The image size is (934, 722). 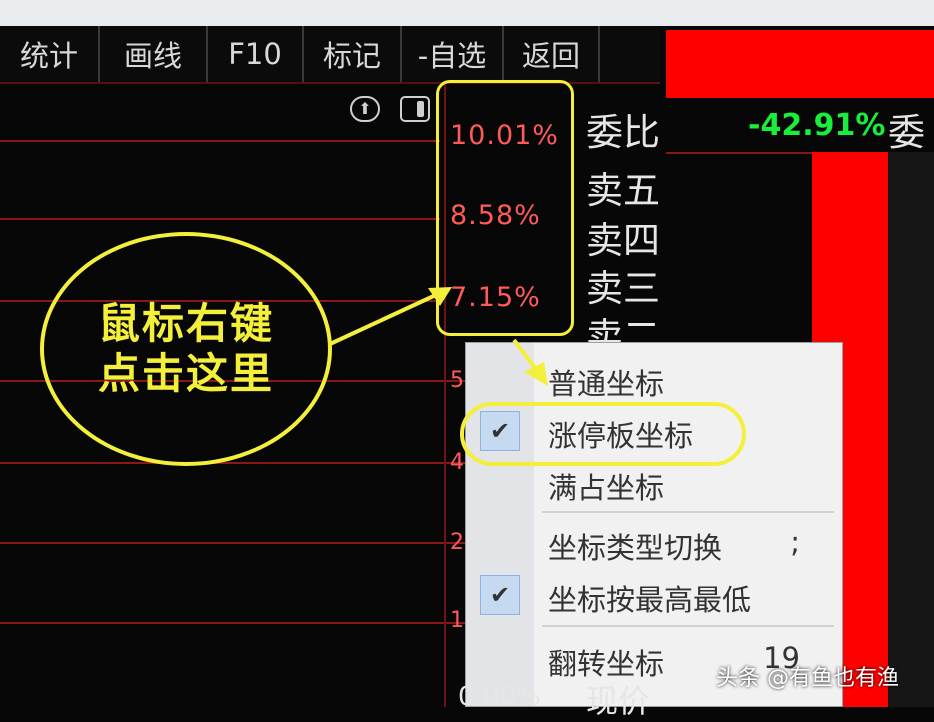 What do you see at coordinates (807, 678) in the screenshot?
I see `watermark: 头条 @有鱼也有渔` at bounding box center [807, 678].